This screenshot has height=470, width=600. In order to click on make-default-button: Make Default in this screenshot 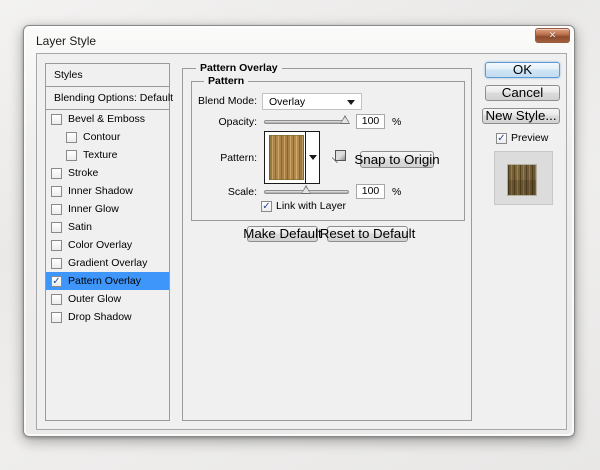, I will do `click(282, 234)`.